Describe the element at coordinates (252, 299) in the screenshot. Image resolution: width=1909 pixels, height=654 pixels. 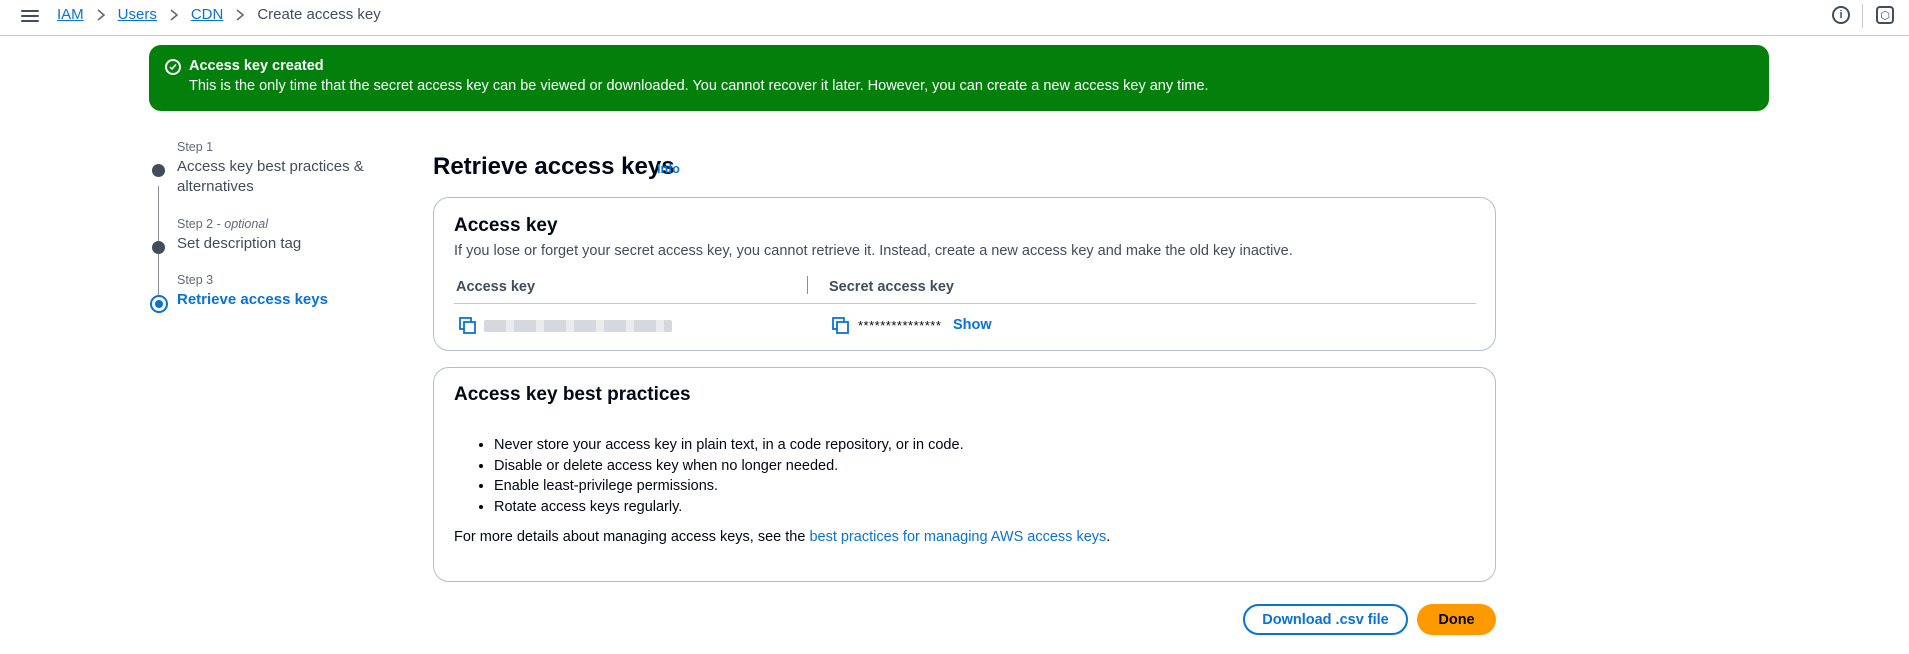
I see `step-title: Retrieve access keys` at that location.